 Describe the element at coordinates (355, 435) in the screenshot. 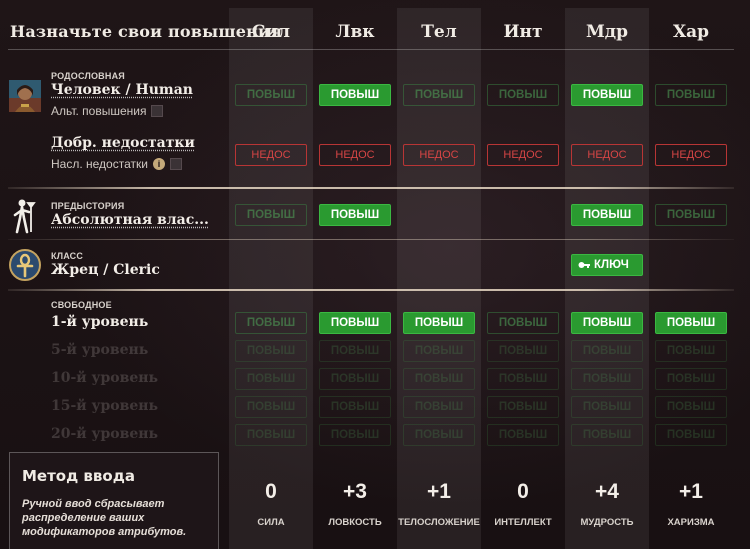

I see `level-20-boost-dex: ПОВЫШ` at that location.